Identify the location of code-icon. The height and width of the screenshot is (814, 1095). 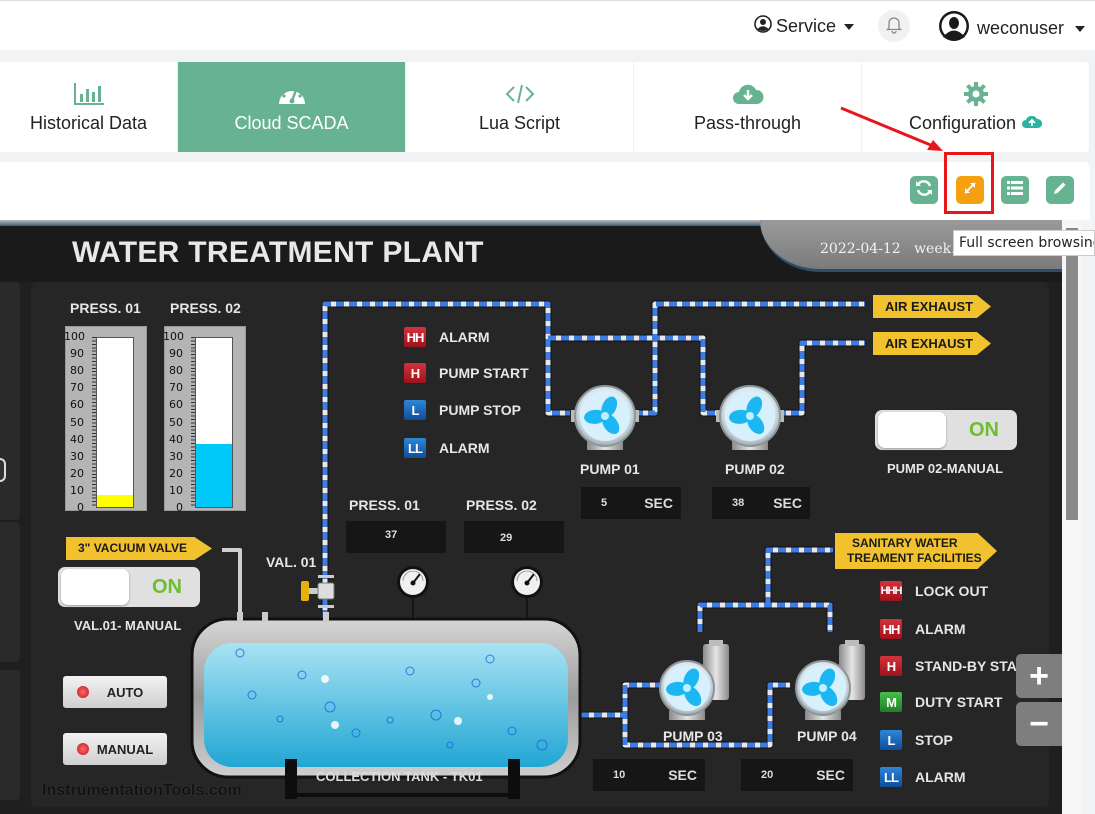
(520, 94).